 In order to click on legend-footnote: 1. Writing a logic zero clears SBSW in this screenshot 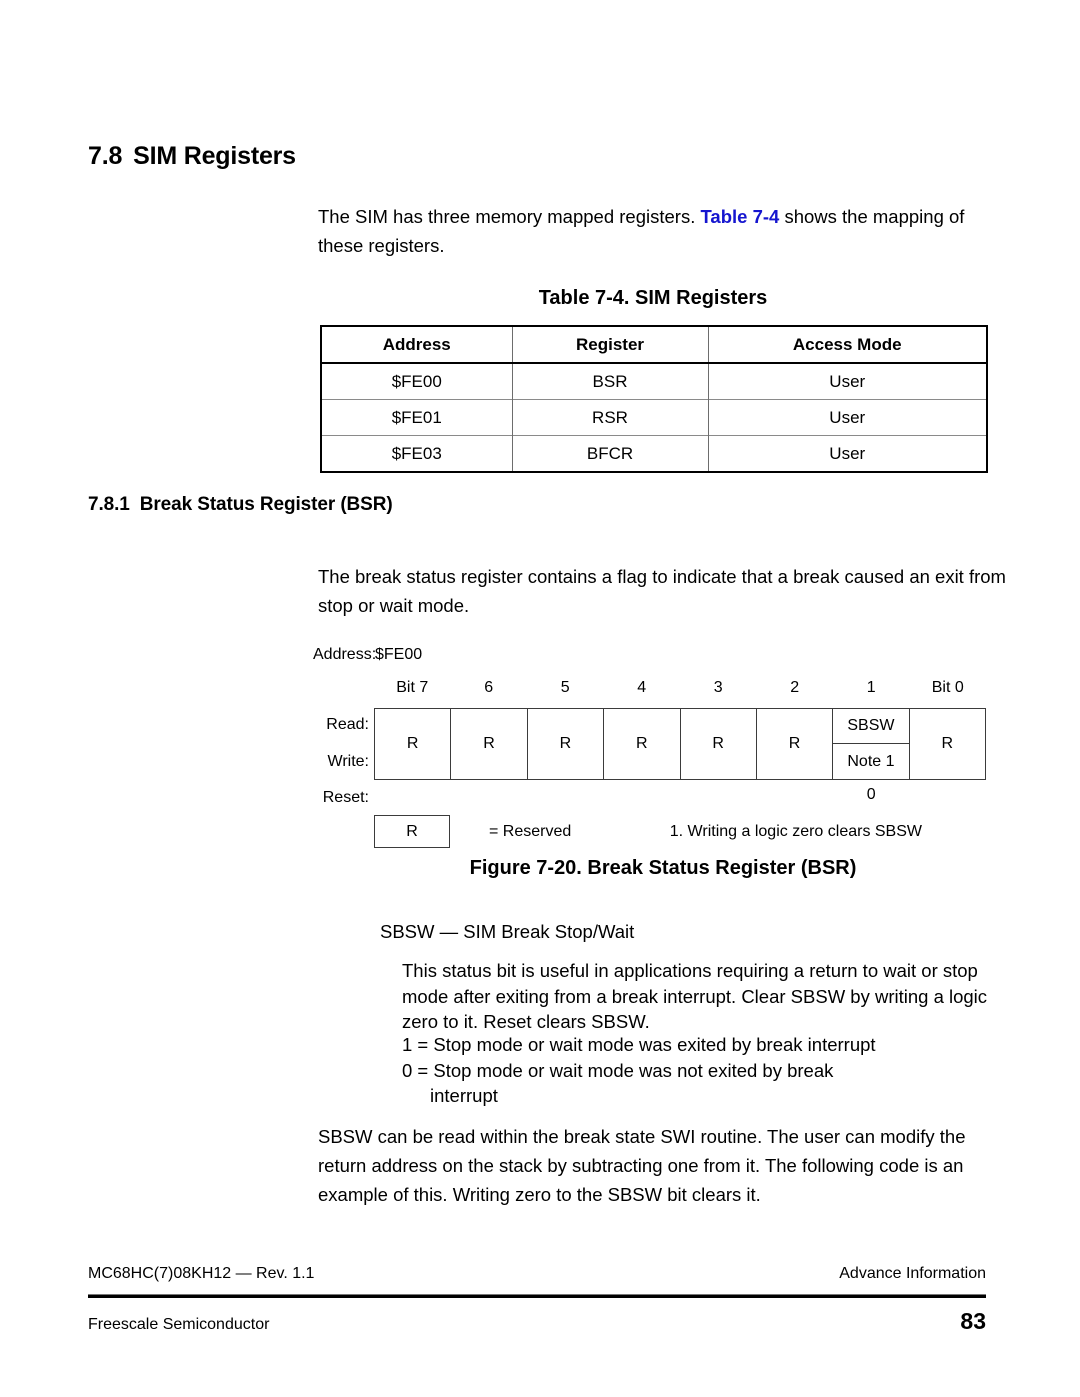, I will do `click(795, 831)`.